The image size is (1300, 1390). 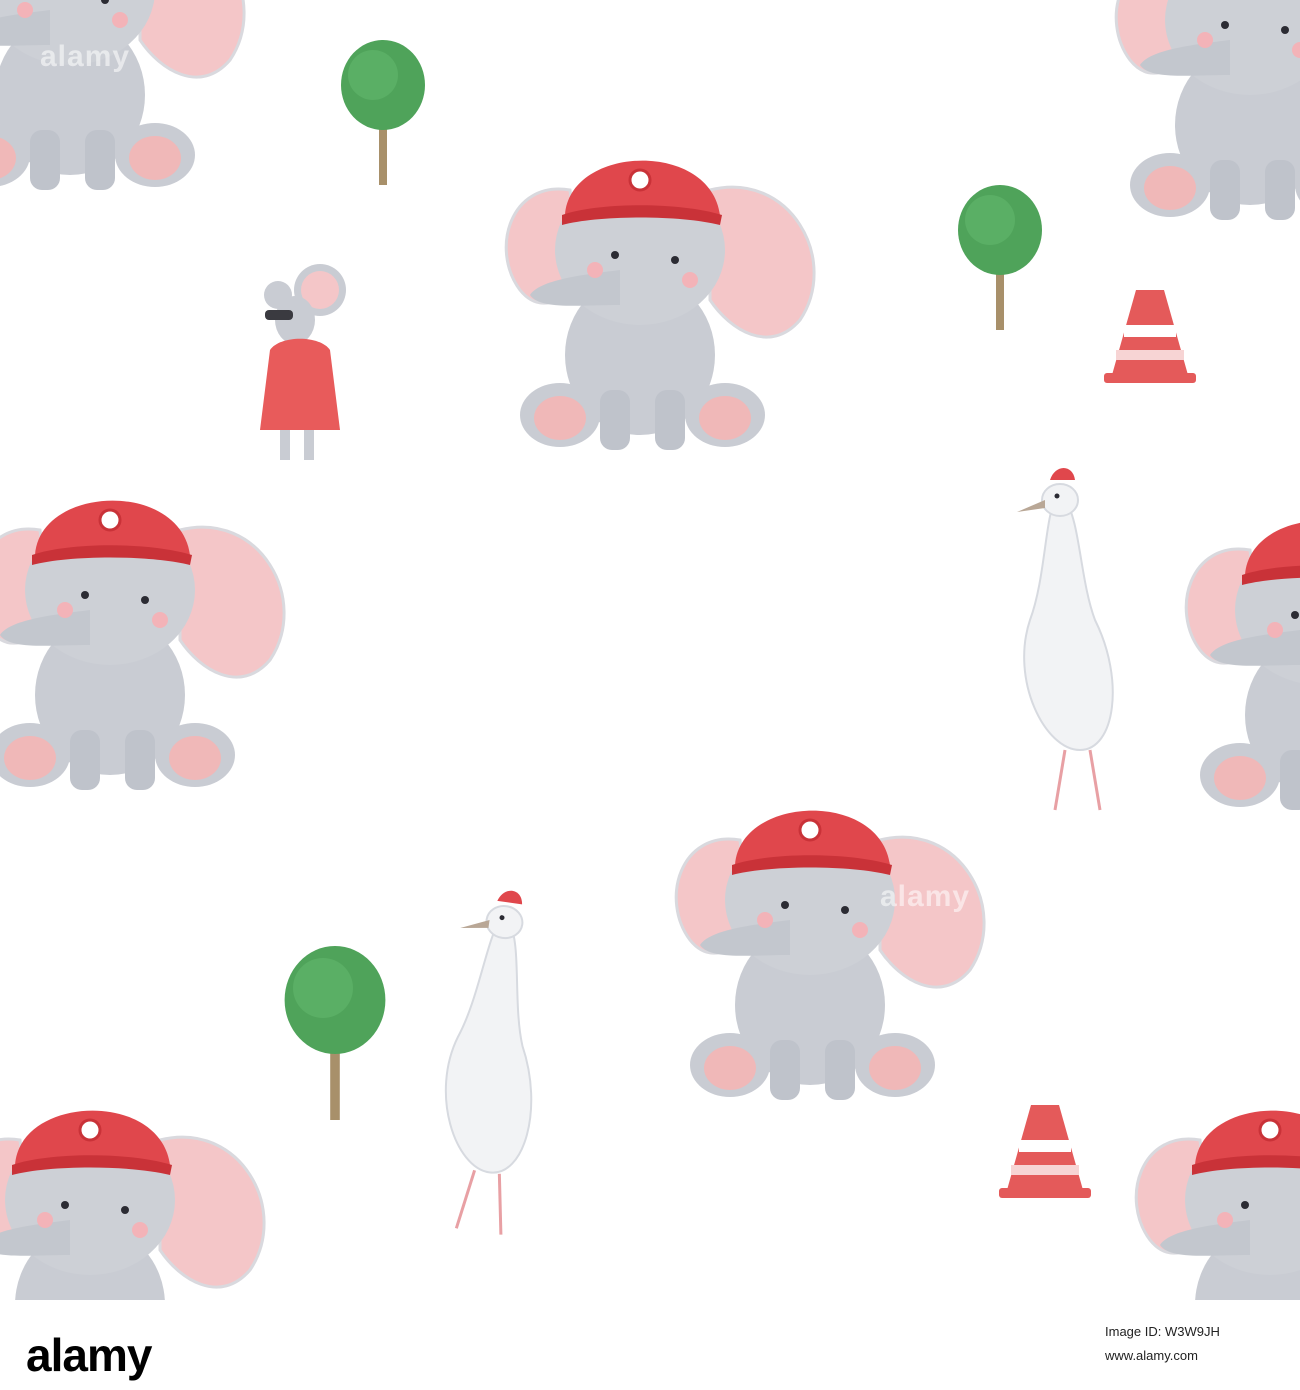 What do you see at coordinates (1045, 1151) in the screenshot?
I see `traffic-cone-lower` at bounding box center [1045, 1151].